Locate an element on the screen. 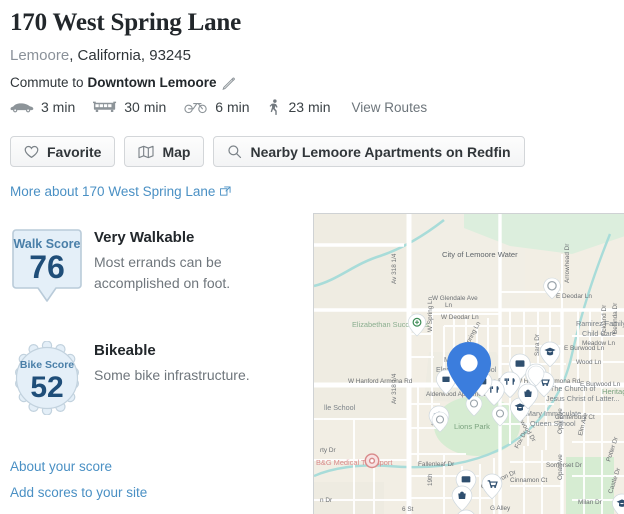  map-button-label: Map is located at coordinates (176, 151).